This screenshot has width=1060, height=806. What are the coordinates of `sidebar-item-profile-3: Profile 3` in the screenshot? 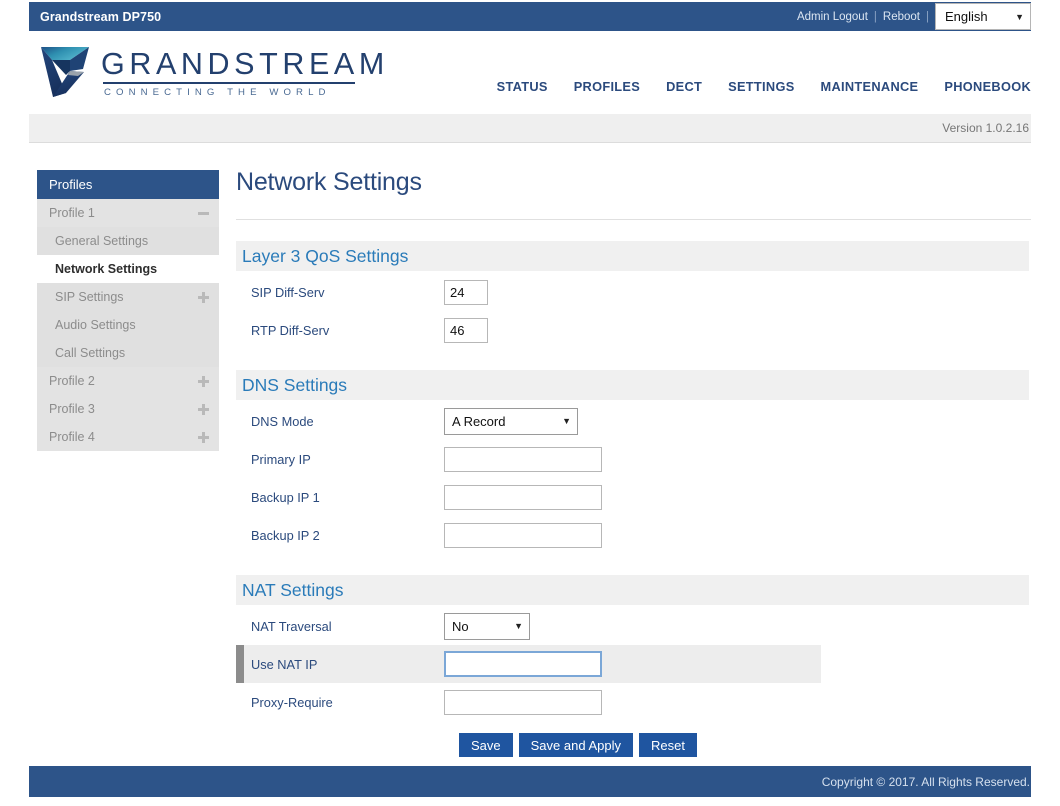 It's located at (128, 409).